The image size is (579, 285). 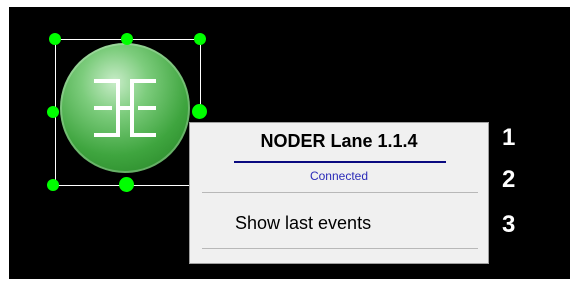 I want to click on resize-handle-top-right, so click(x=200, y=39).